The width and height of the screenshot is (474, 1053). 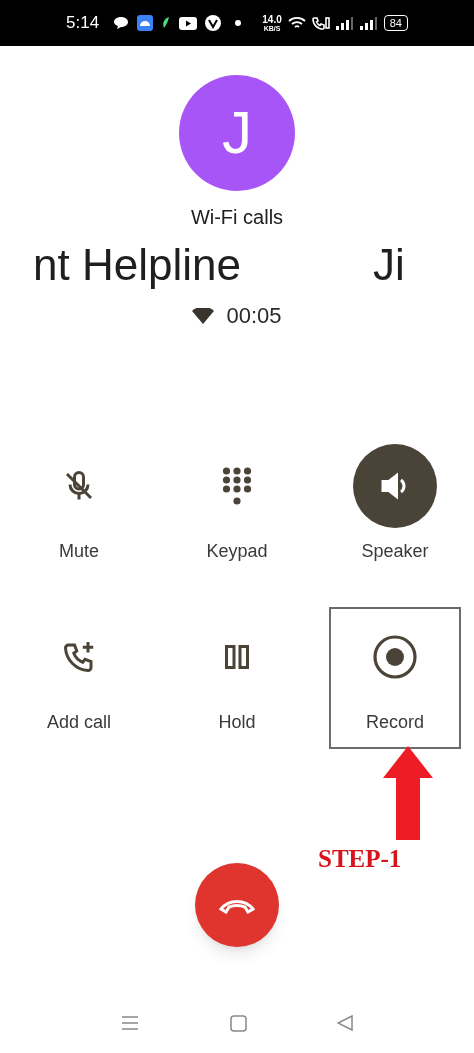 What do you see at coordinates (272, 19) in the screenshot?
I see `network-speed: 14.0` at bounding box center [272, 19].